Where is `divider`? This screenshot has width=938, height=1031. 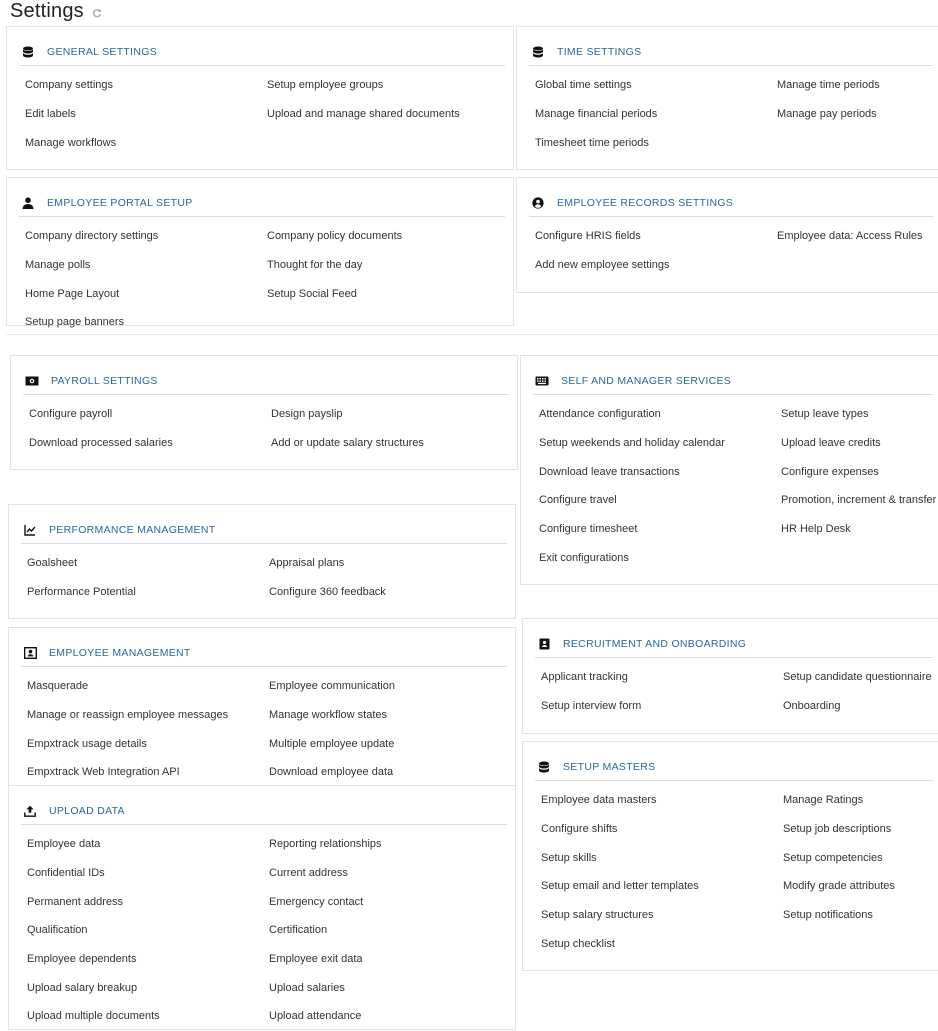 divider is located at coordinates (472, 334).